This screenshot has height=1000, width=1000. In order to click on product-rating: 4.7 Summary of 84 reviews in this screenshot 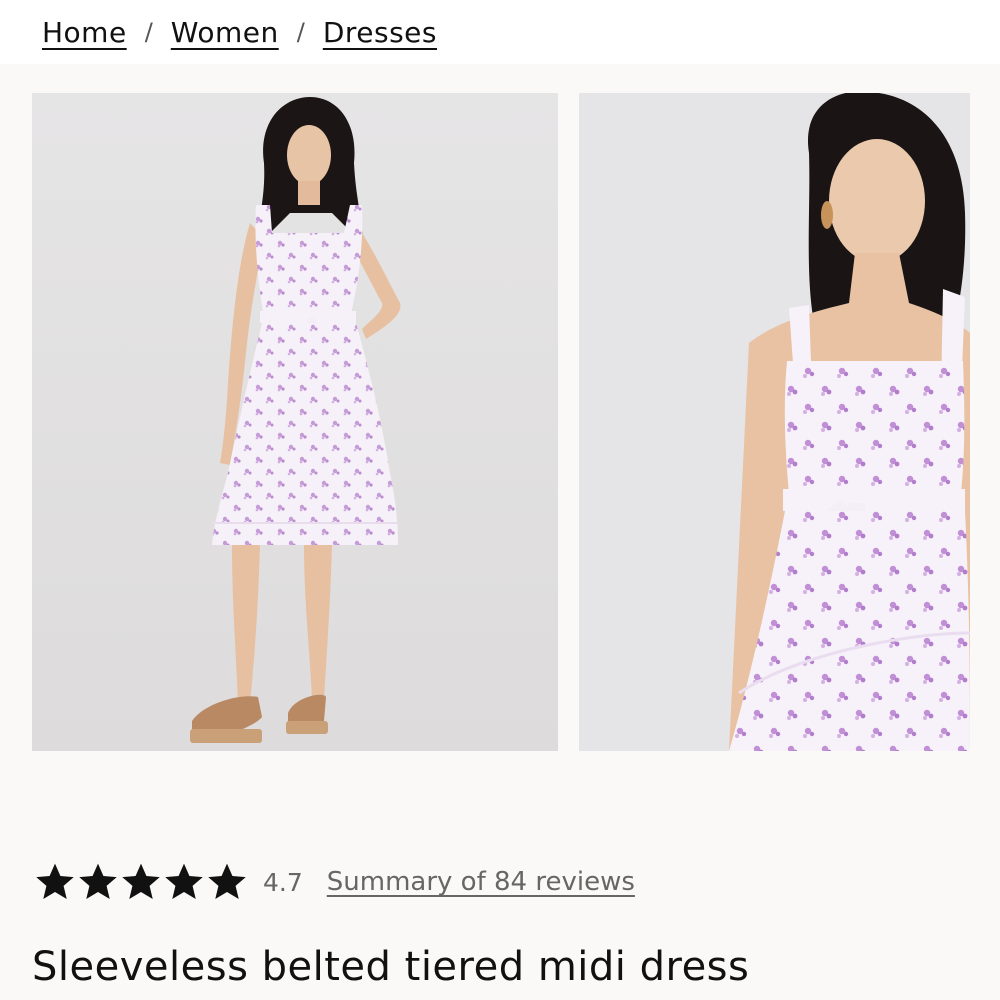, I will do `click(334, 882)`.